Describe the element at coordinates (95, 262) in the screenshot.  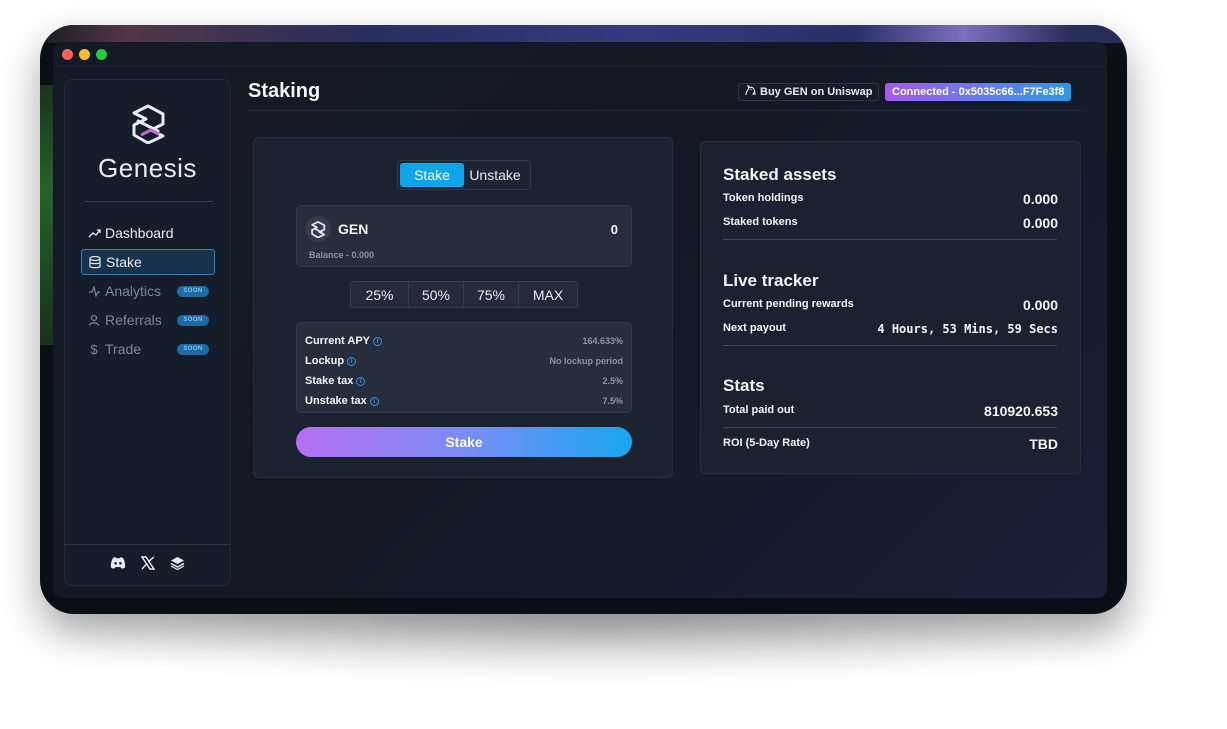
I see `database-icon` at that location.